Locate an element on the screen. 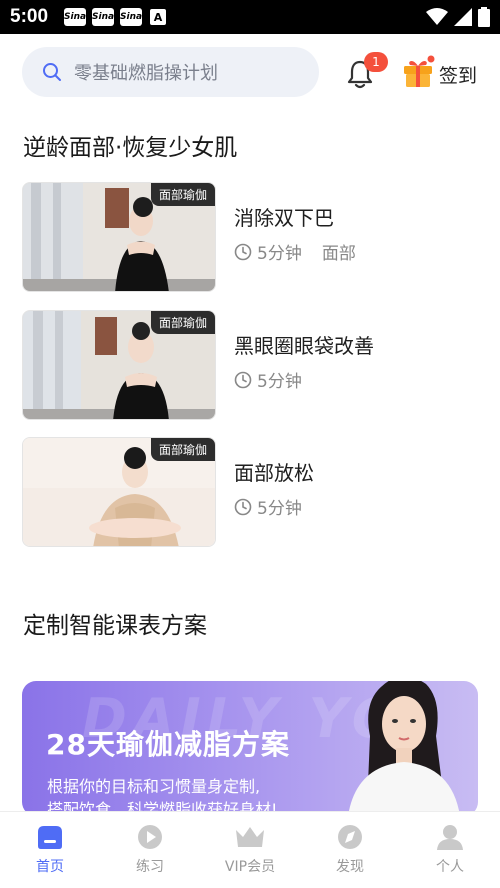  battery-icon is located at coordinates (484, 17).